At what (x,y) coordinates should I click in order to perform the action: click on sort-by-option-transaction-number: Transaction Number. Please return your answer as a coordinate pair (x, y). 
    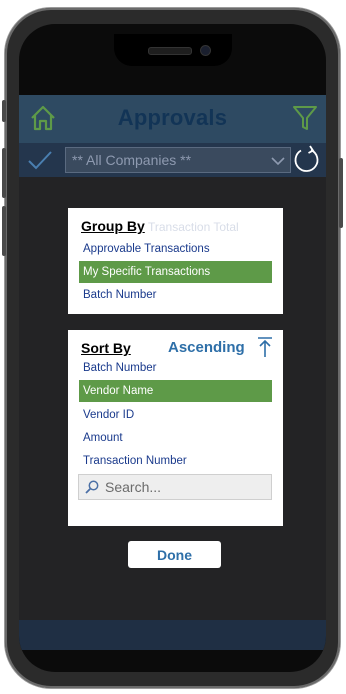
    Looking at the image, I should click on (175, 461).